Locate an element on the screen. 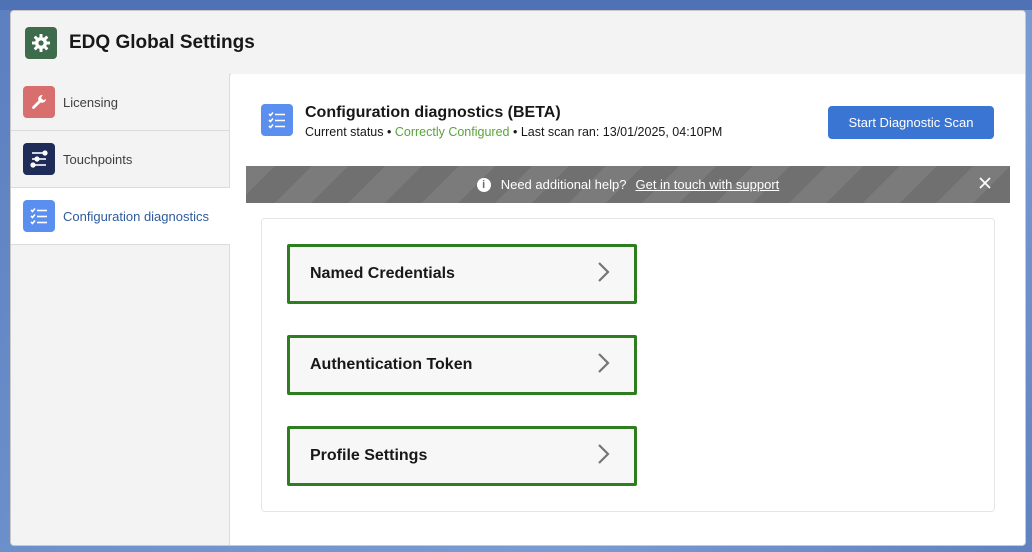 This screenshot has width=1032, height=552. app-header: EDQ Global Settings is located at coordinates (518, 43).